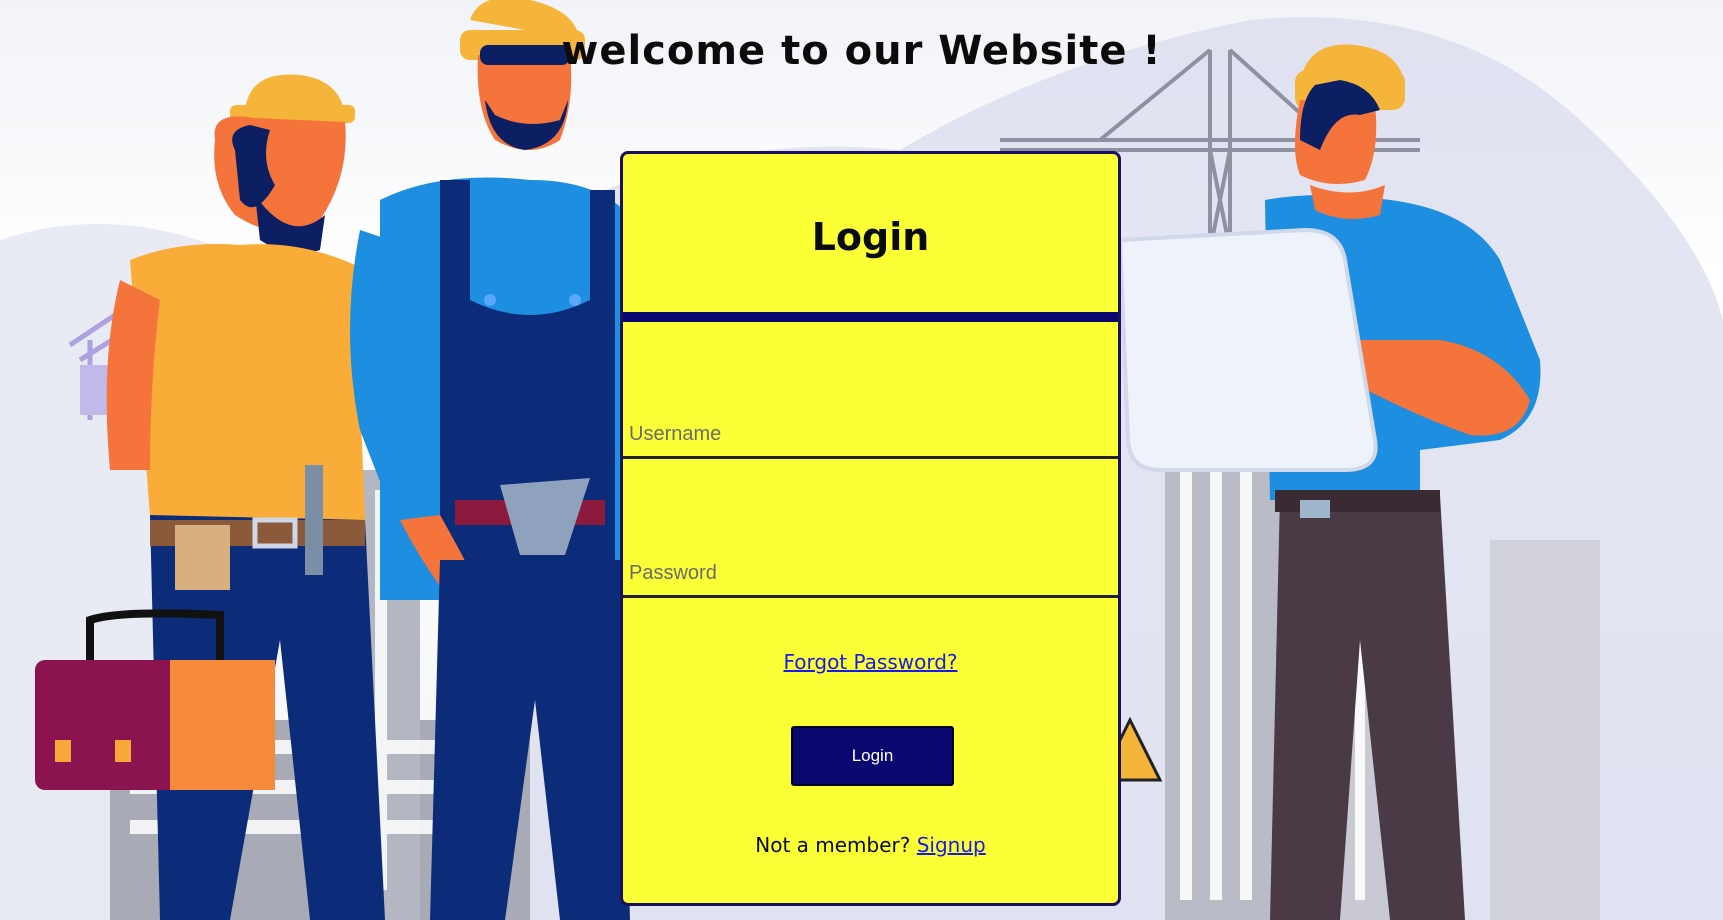 This screenshot has height=920, width=1723. Describe the element at coordinates (870, 662) in the screenshot. I see `forgot-password-link: Forgot Password?` at that location.